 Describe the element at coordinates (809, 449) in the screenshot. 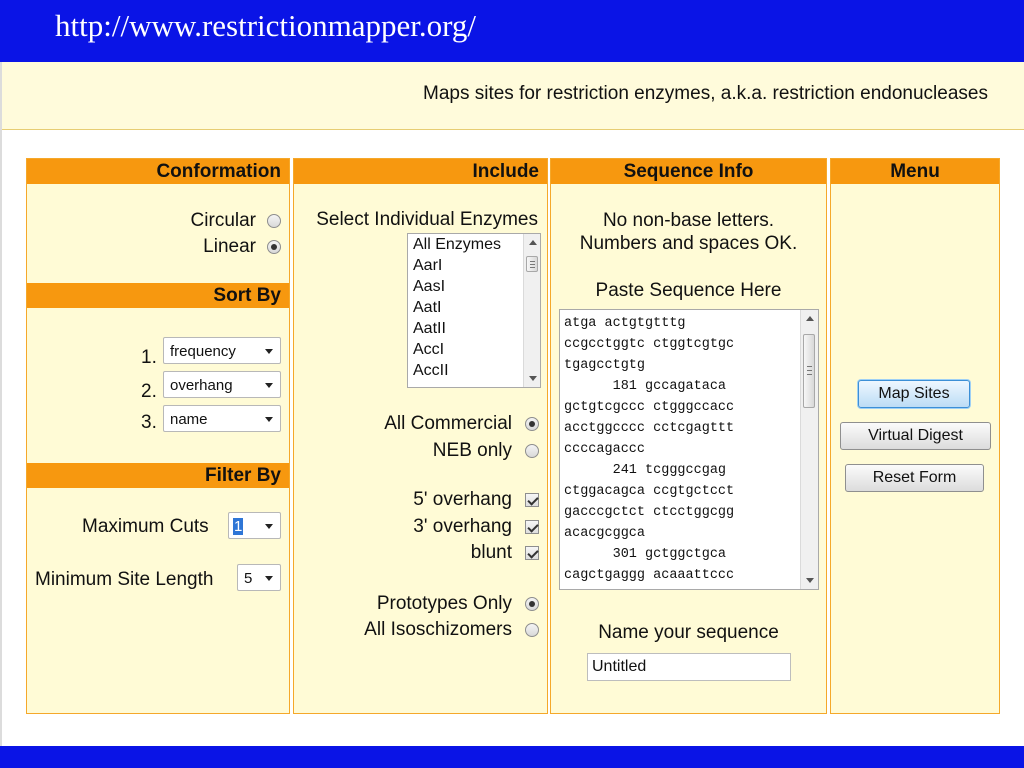

I see `sequence-scrollbar` at that location.